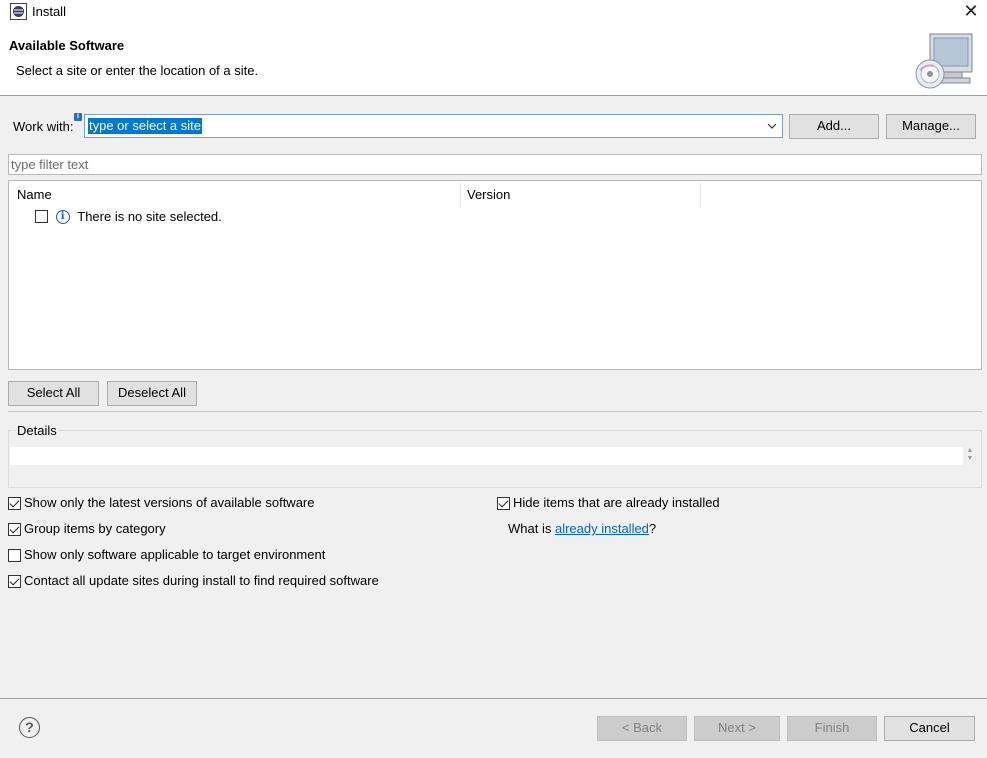 This screenshot has width=987, height=758. What do you see at coordinates (78, 117) in the screenshot?
I see `info-decoration-icon: i` at bounding box center [78, 117].